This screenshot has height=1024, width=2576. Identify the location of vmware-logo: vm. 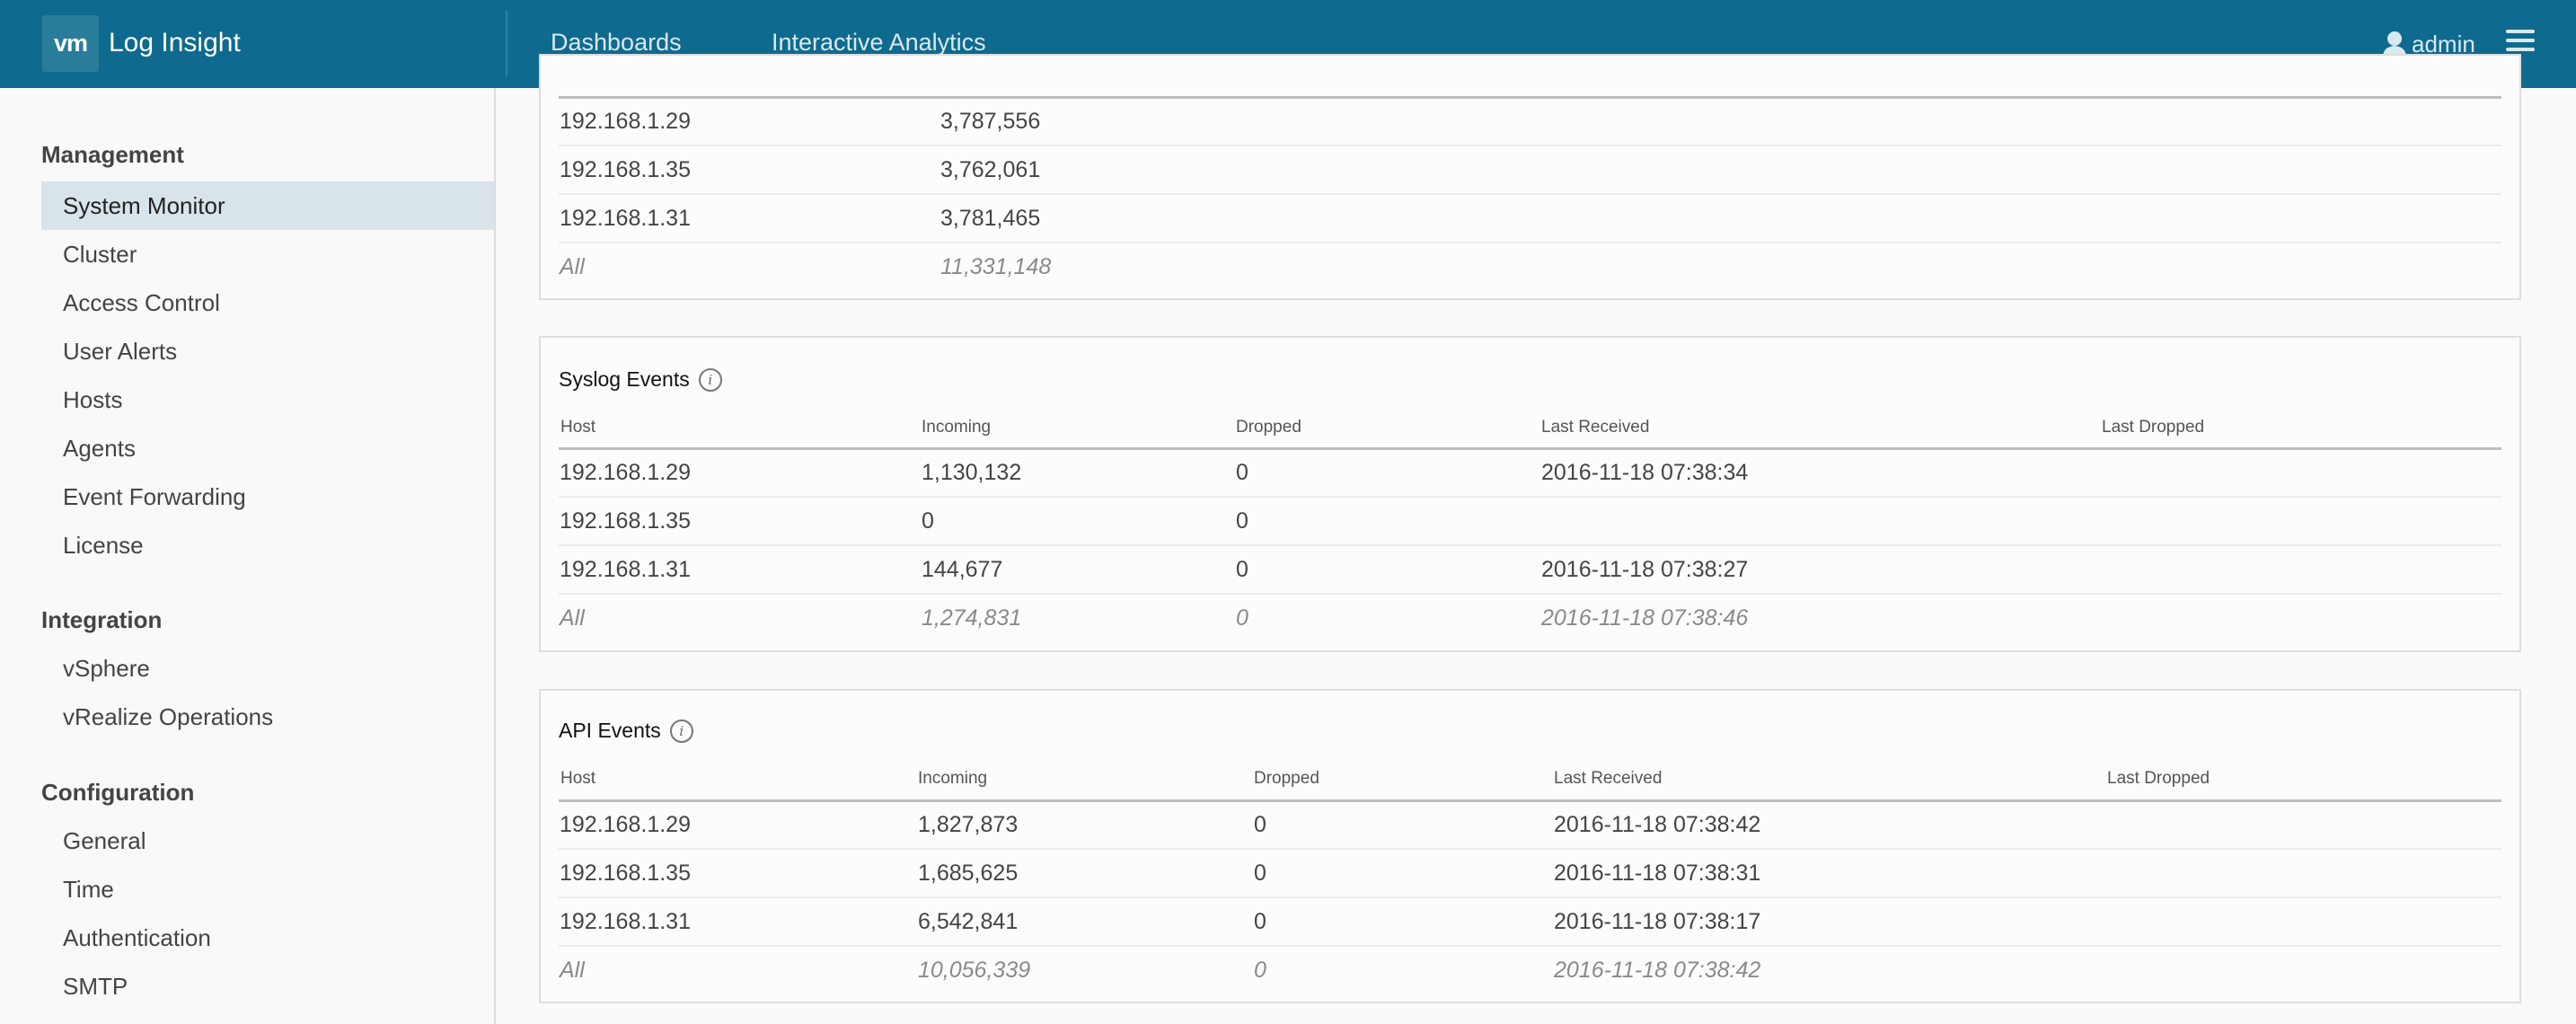
(70, 43).